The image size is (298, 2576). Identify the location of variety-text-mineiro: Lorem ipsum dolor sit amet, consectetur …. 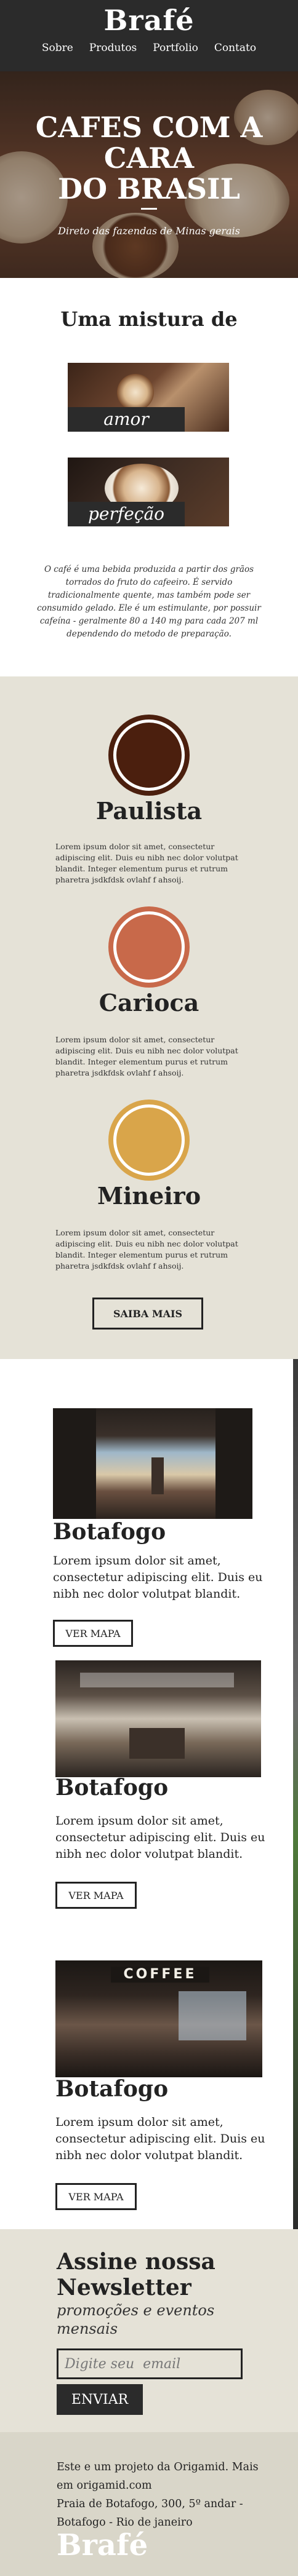
(146, 1249).